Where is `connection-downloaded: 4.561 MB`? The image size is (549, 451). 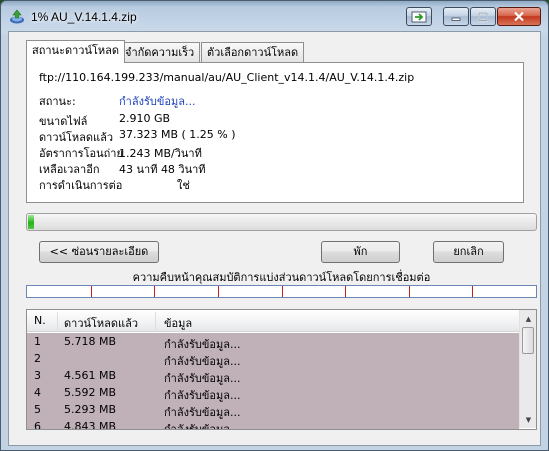
connection-downloaded: 4.561 MB is located at coordinates (90, 375).